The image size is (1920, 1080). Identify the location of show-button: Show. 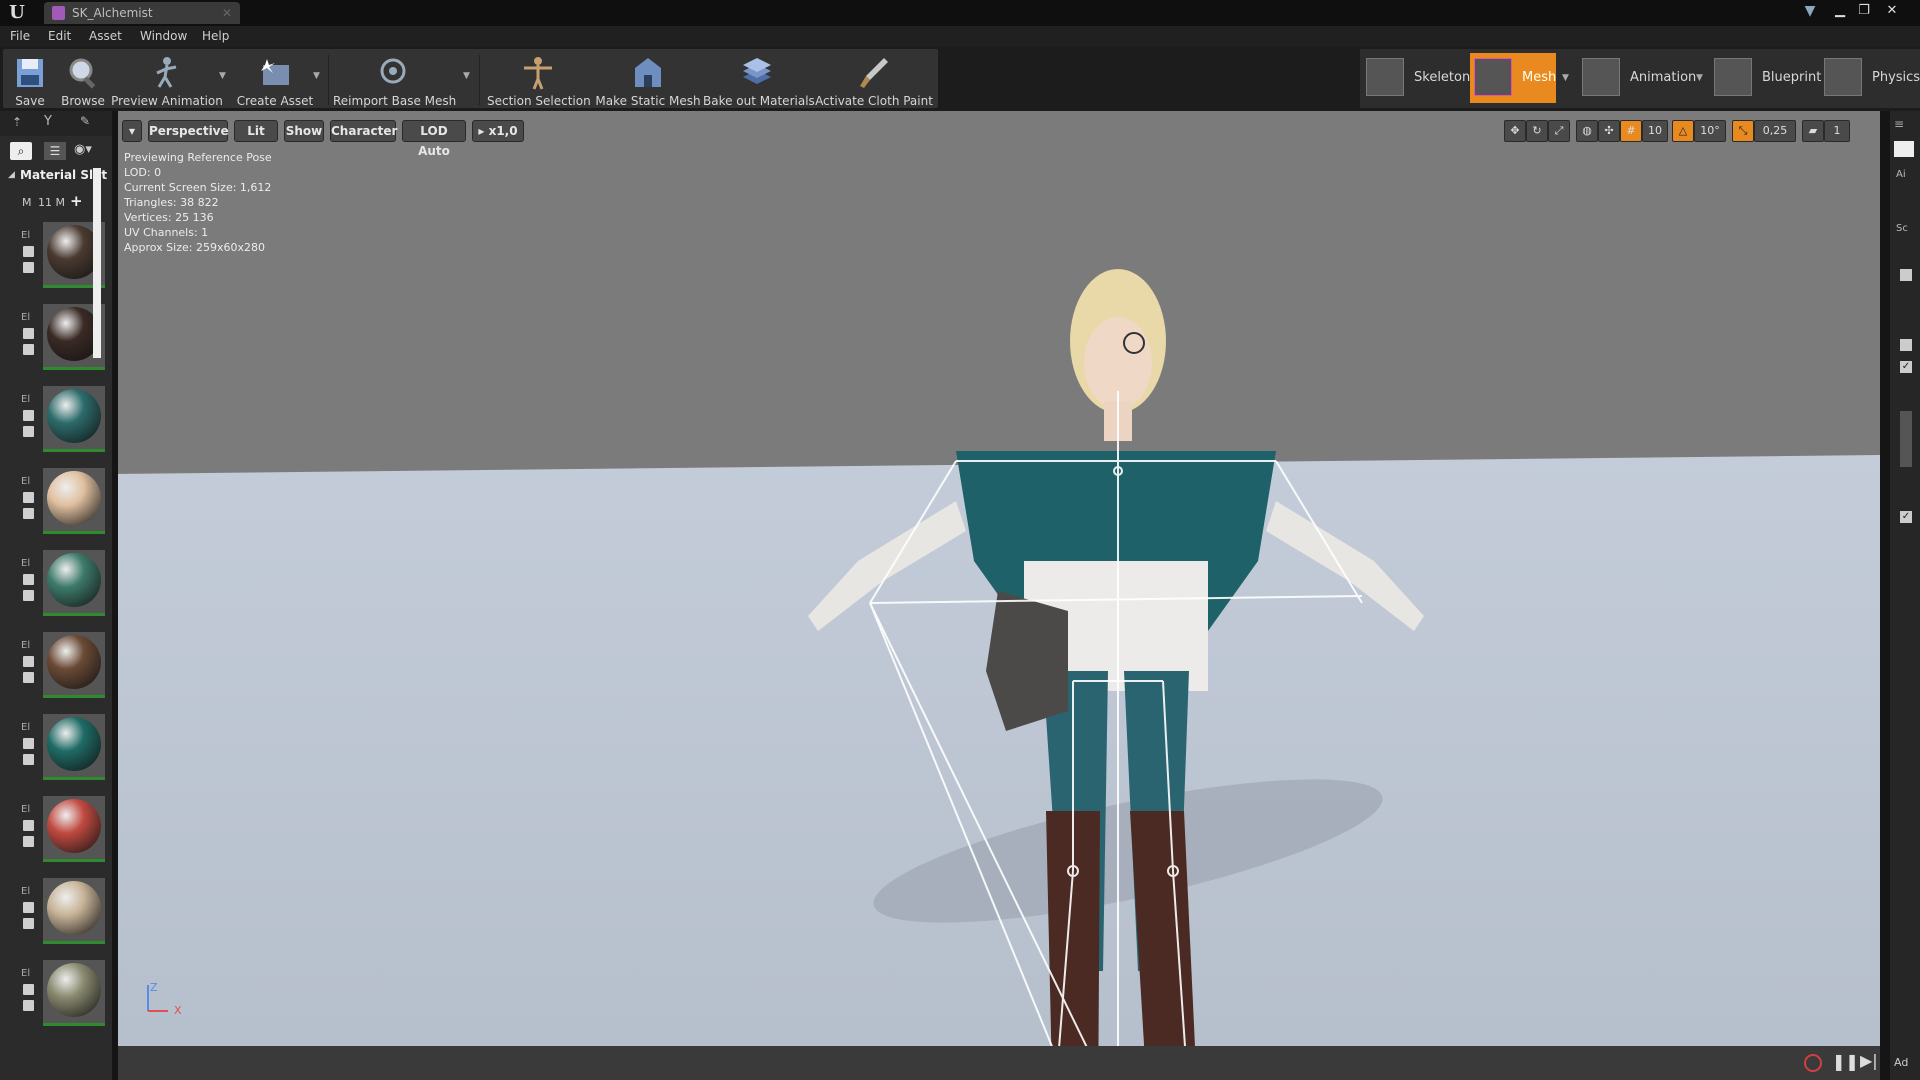
(304, 131).